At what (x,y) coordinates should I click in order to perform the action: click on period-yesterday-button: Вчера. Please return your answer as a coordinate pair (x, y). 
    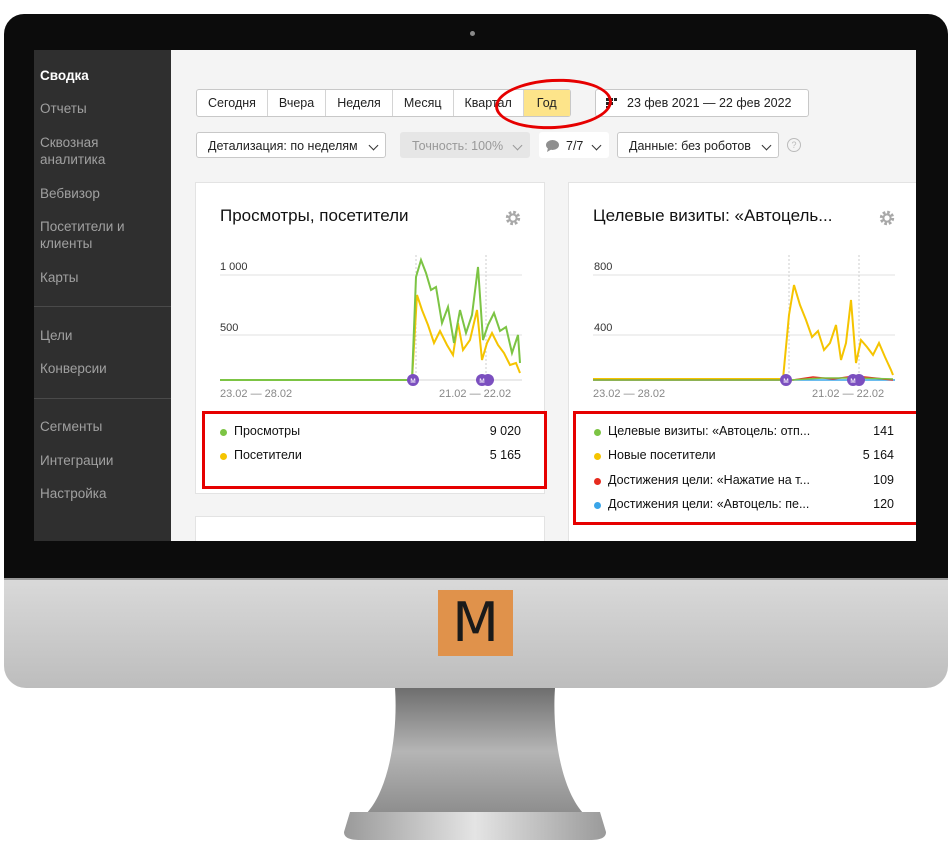
    Looking at the image, I should click on (297, 103).